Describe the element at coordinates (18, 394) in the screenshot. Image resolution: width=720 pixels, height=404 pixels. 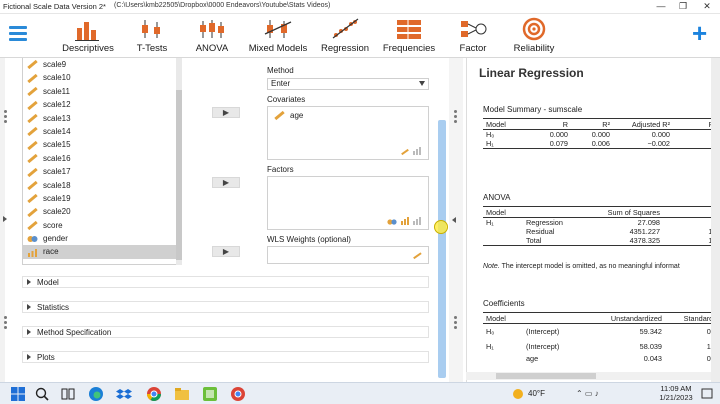
I see `windows-start-icon` at that location.